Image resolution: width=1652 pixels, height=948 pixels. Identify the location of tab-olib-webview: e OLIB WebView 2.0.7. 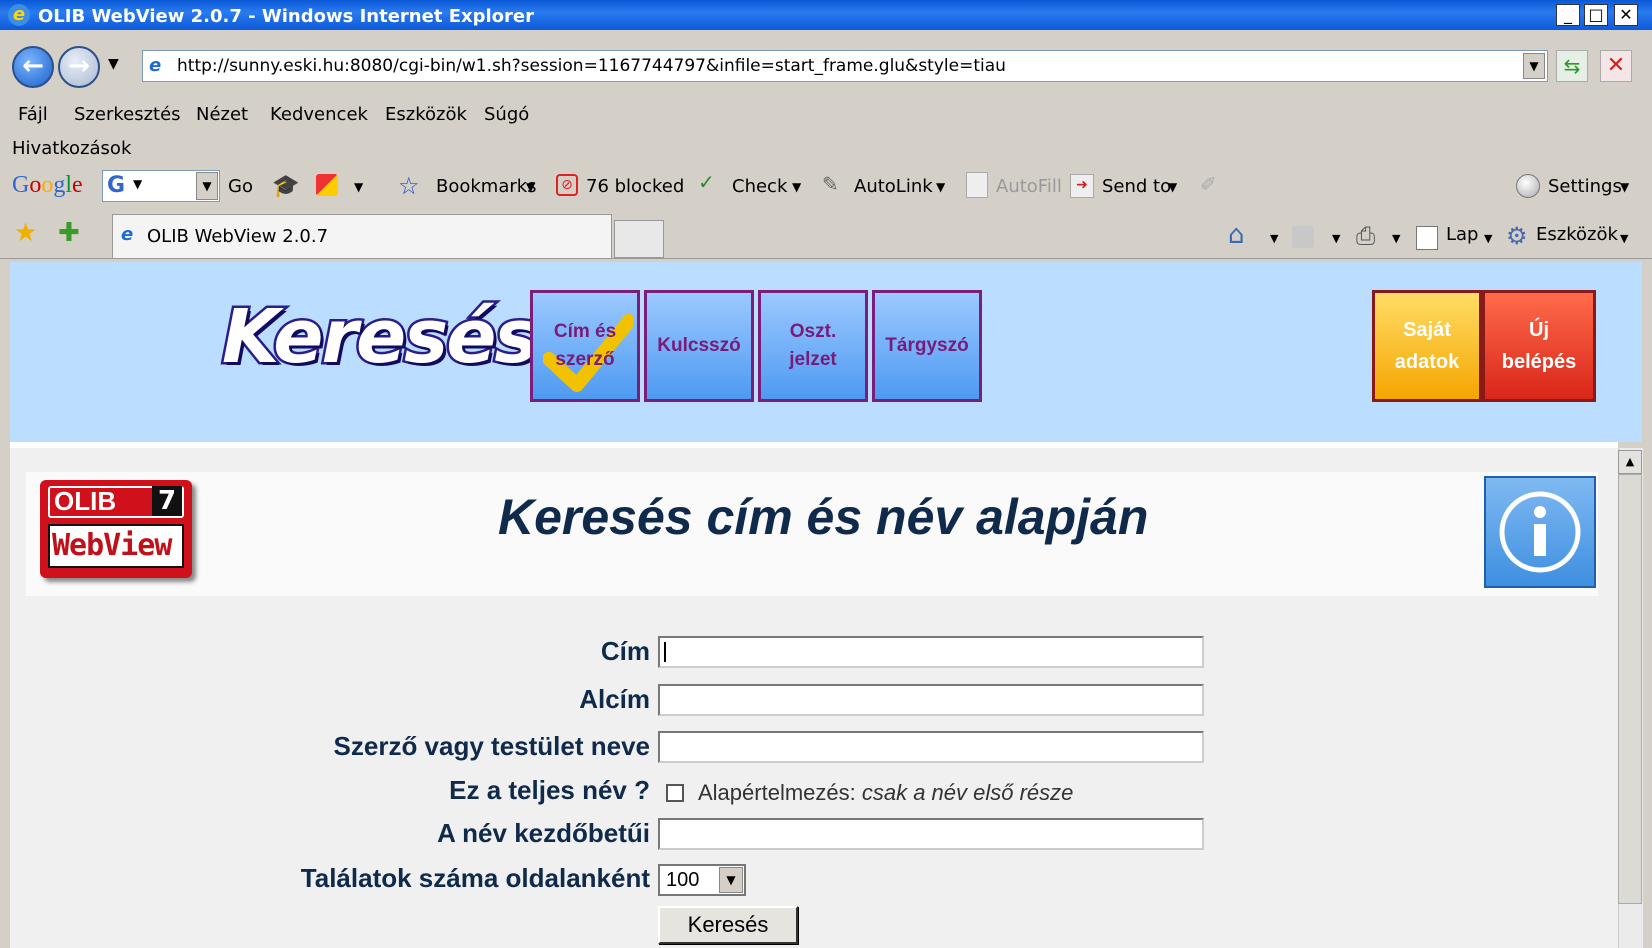
(362, 236).